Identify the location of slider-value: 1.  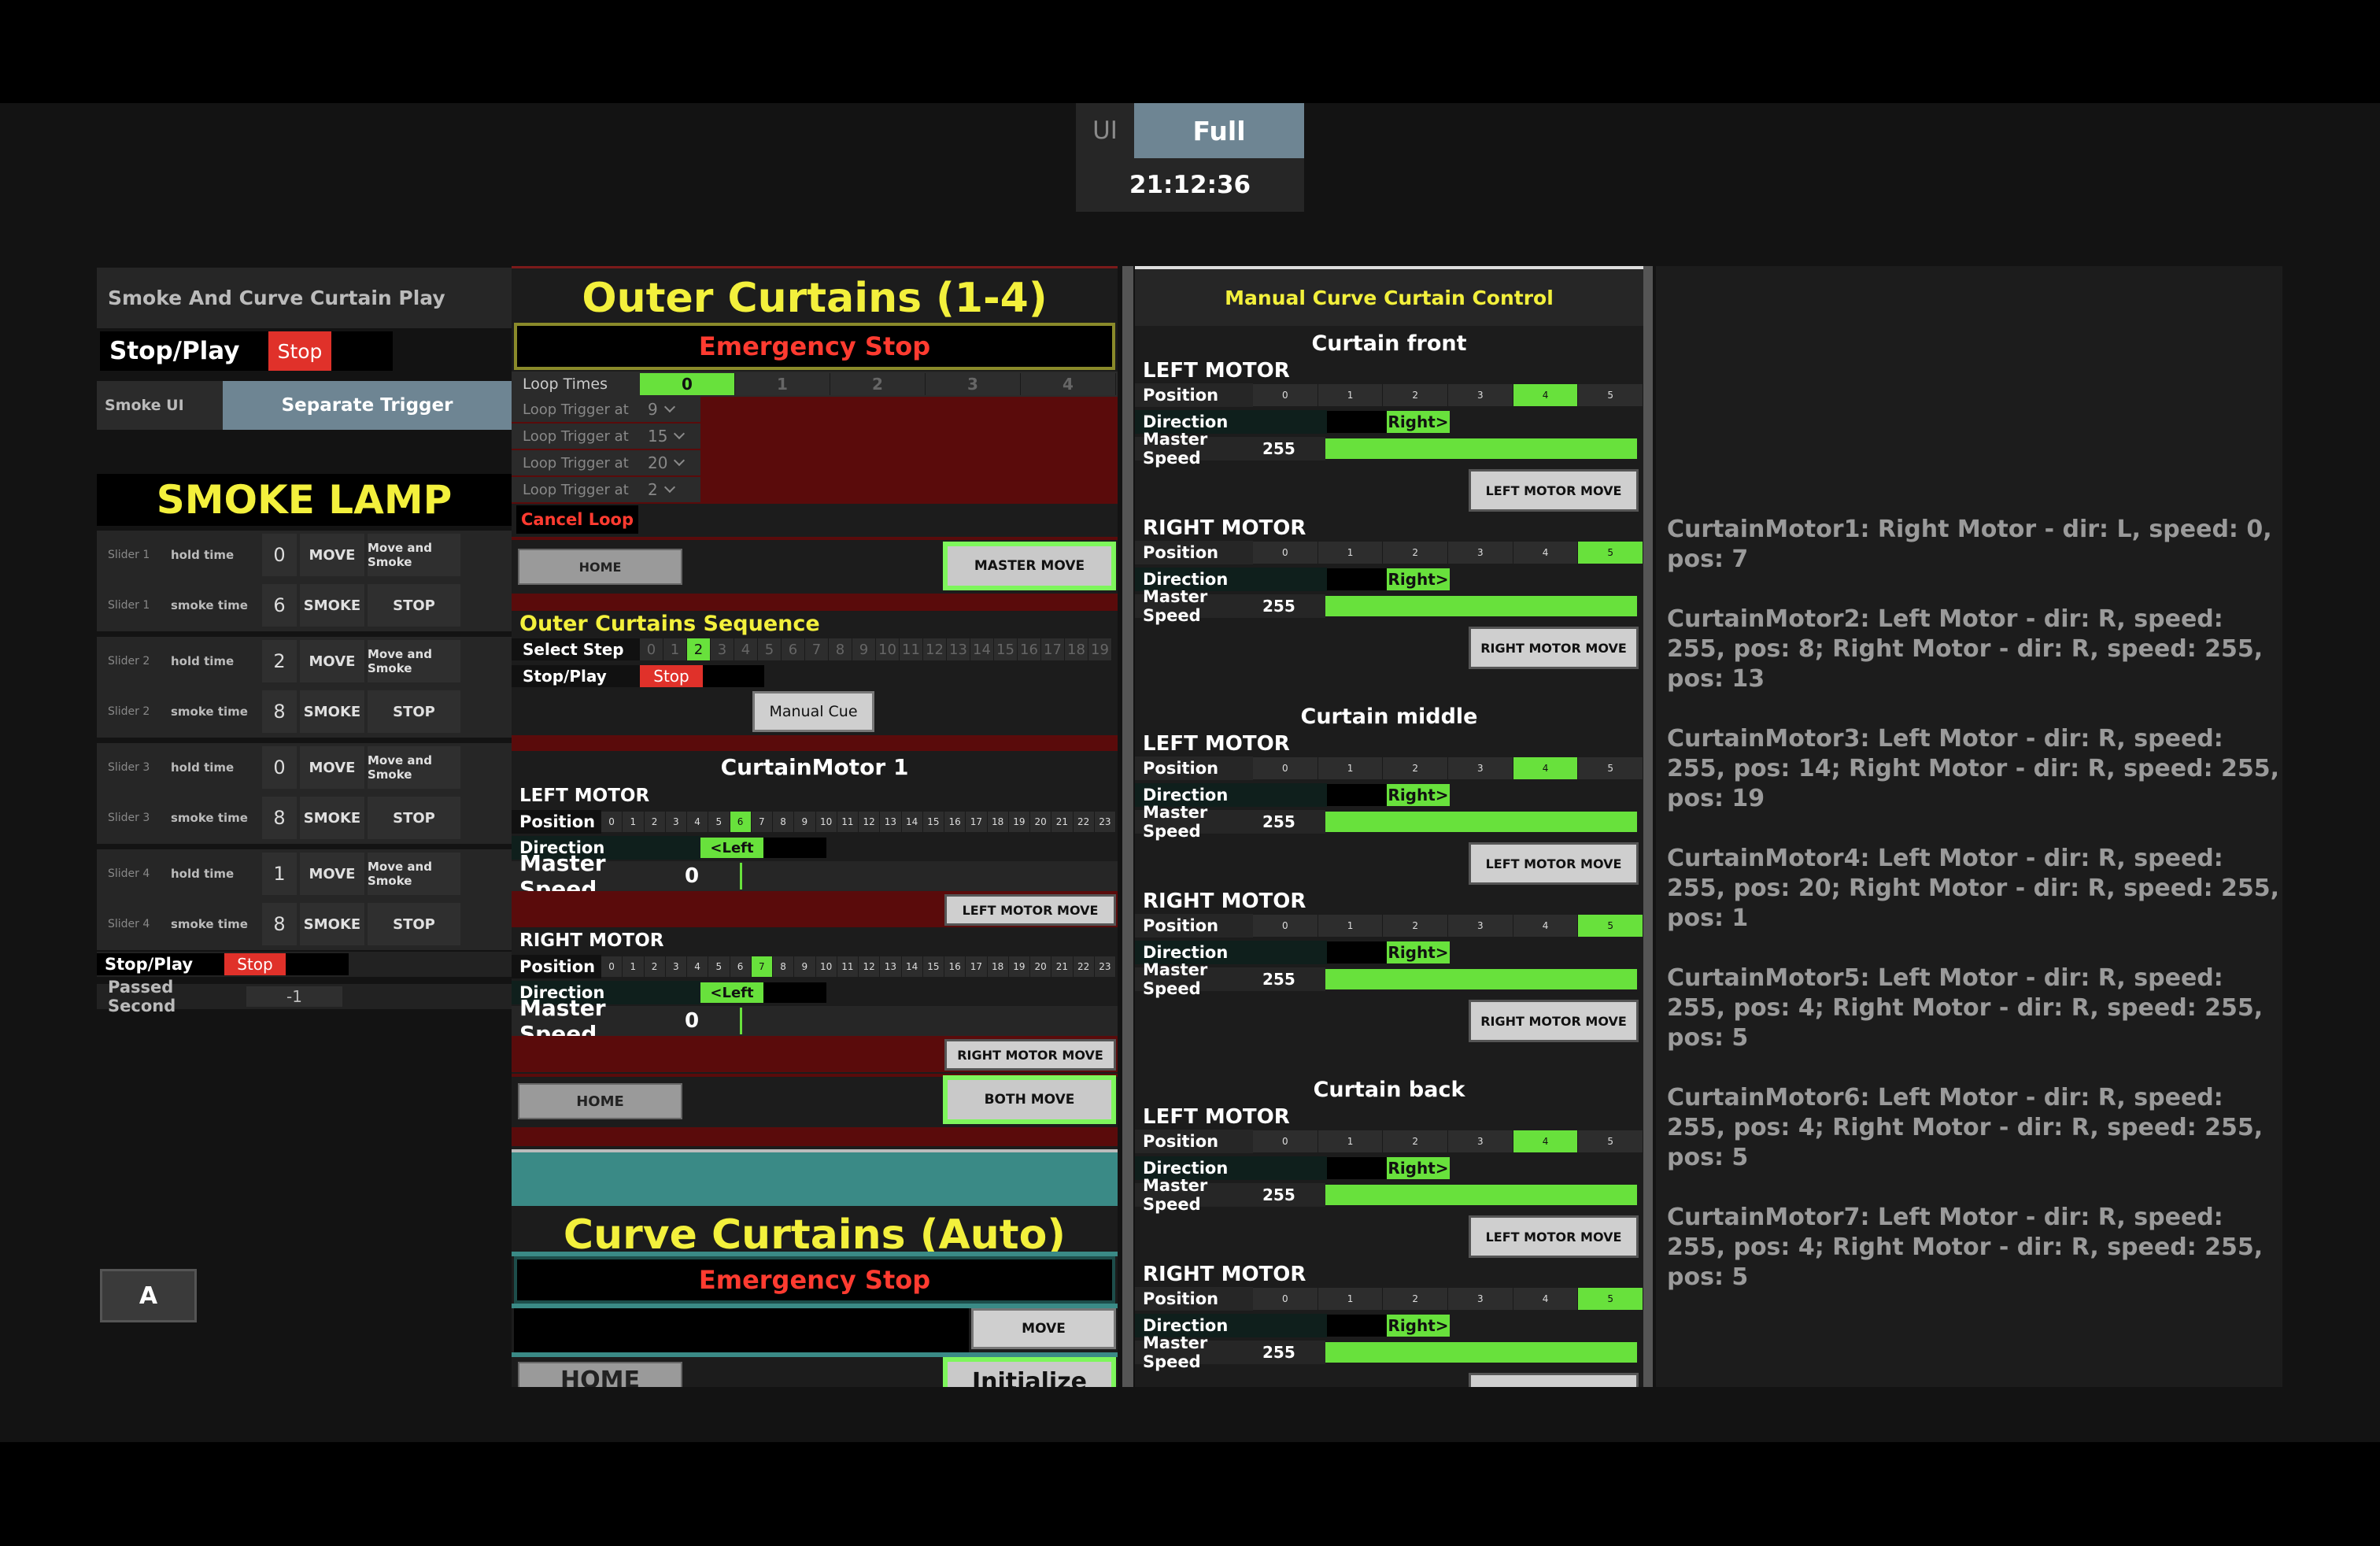
(279, 874).